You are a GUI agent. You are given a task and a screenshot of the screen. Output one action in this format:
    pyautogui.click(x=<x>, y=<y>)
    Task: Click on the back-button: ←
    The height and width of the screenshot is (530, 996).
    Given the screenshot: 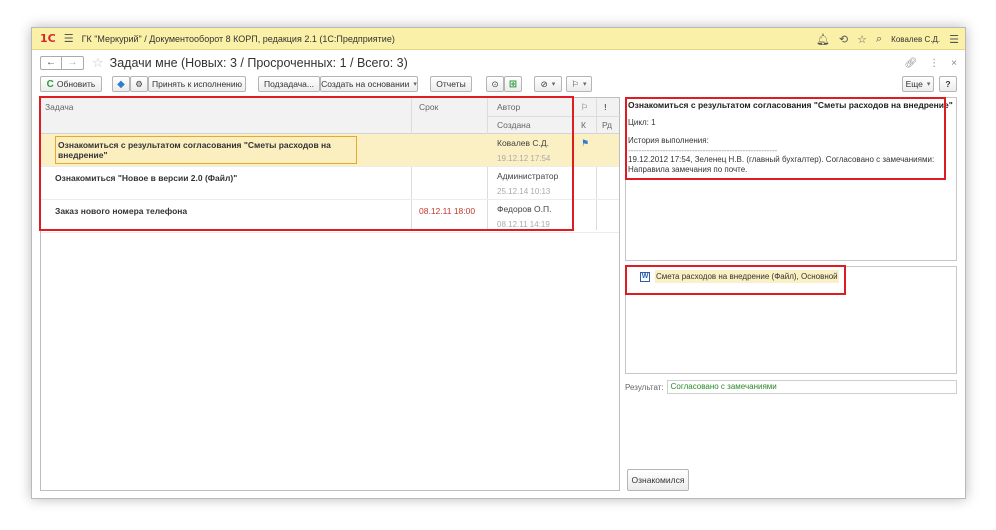 What is the action you would take?
    pyautogui.click(x=51, y=63)
    